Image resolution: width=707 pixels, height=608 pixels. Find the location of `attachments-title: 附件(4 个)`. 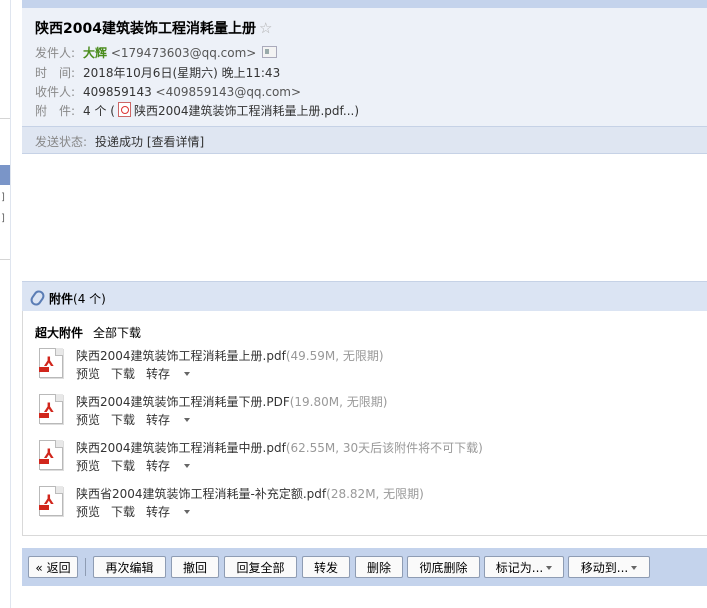

attachments-title: 附件(4 个) is located at coordinates (77, 298).